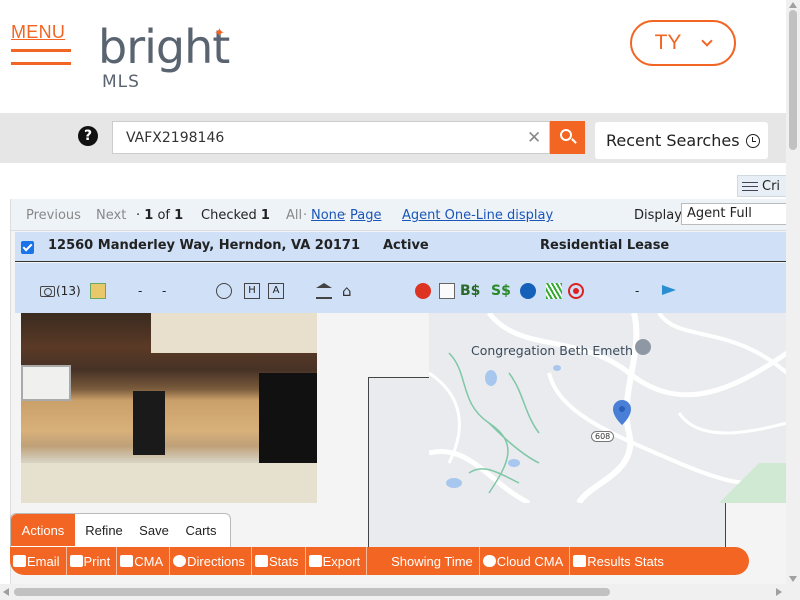 Image resolution: width=800 pixels, height=600 pixels. Describe the element at coordinates (337, 561) in the screenshot. I see `export-button: Export` at that location.